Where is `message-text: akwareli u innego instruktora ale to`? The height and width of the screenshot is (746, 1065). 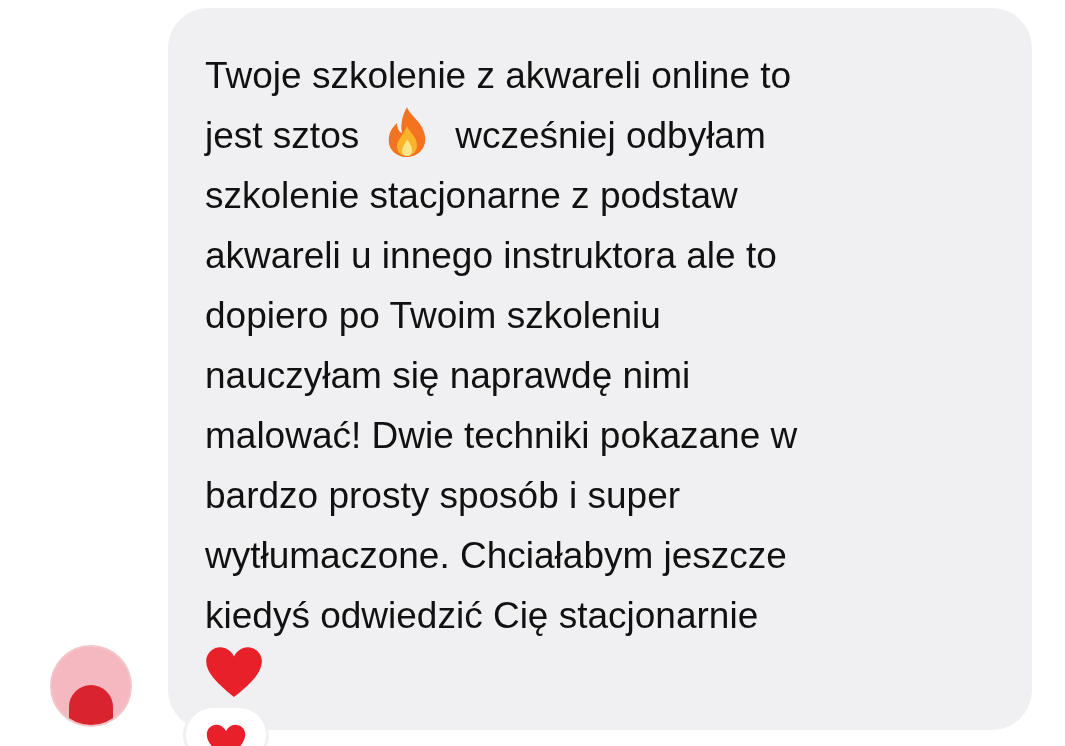
message-text: akwareli u innego instruktora ale to is located at coordinates (491, 256).